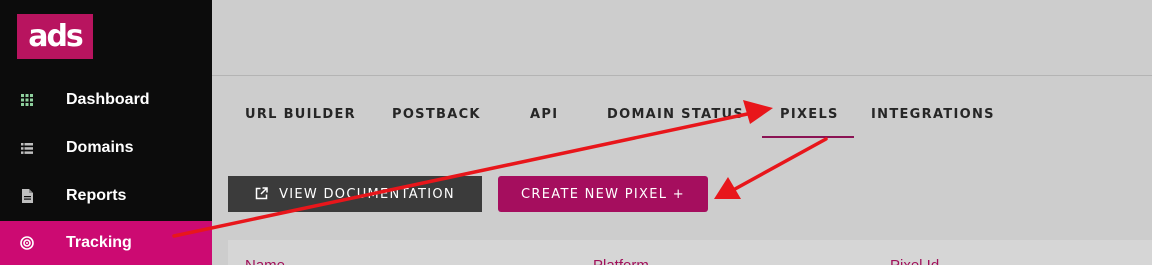 The image size is (1152, 265). What do you see at coordinates (262, 194) in the screenshot?
I see `external-link-icon` at bounding box center [262, 194].